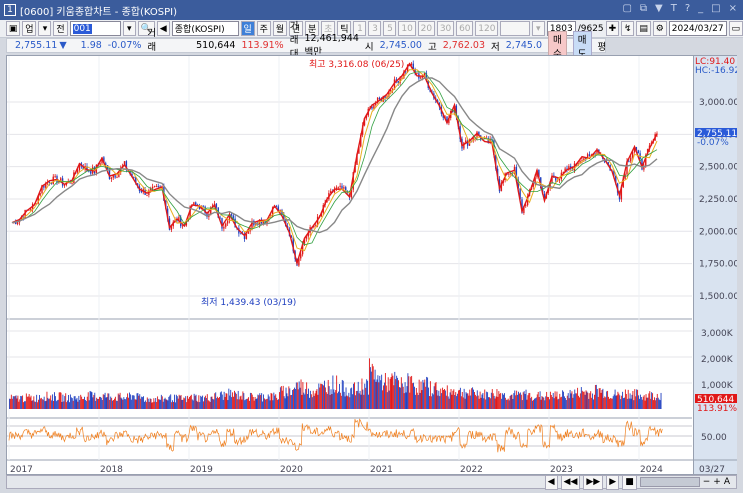 The image size is (743, 493). Describe the element at coordinates (371, 482) in the screenshot. I see `bottom-scrollbar: ◀ ◀◀ ▶▶ ▶ ■ − + A` at that location.